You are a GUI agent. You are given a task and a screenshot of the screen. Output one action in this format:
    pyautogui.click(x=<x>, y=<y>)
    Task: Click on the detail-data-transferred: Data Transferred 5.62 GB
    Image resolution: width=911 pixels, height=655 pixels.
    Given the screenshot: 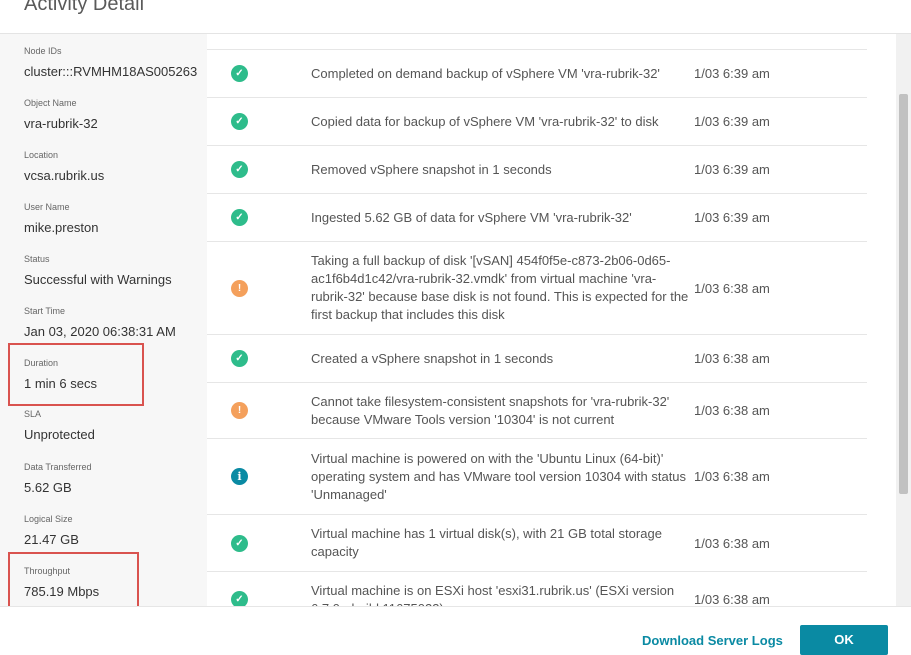 What is the action you would take?
    pyautogui.click(x=114, y=479)
    